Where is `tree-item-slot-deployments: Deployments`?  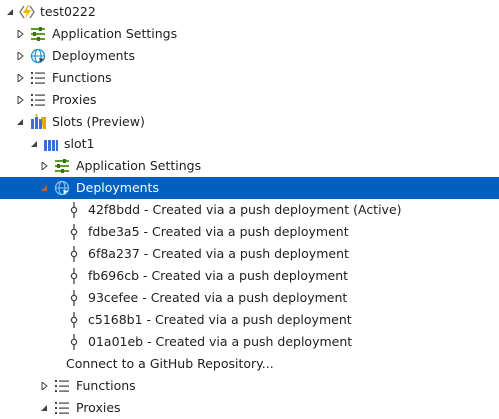
tree-item-slot-deployments: Deployments is located at coordinates (249, 188).